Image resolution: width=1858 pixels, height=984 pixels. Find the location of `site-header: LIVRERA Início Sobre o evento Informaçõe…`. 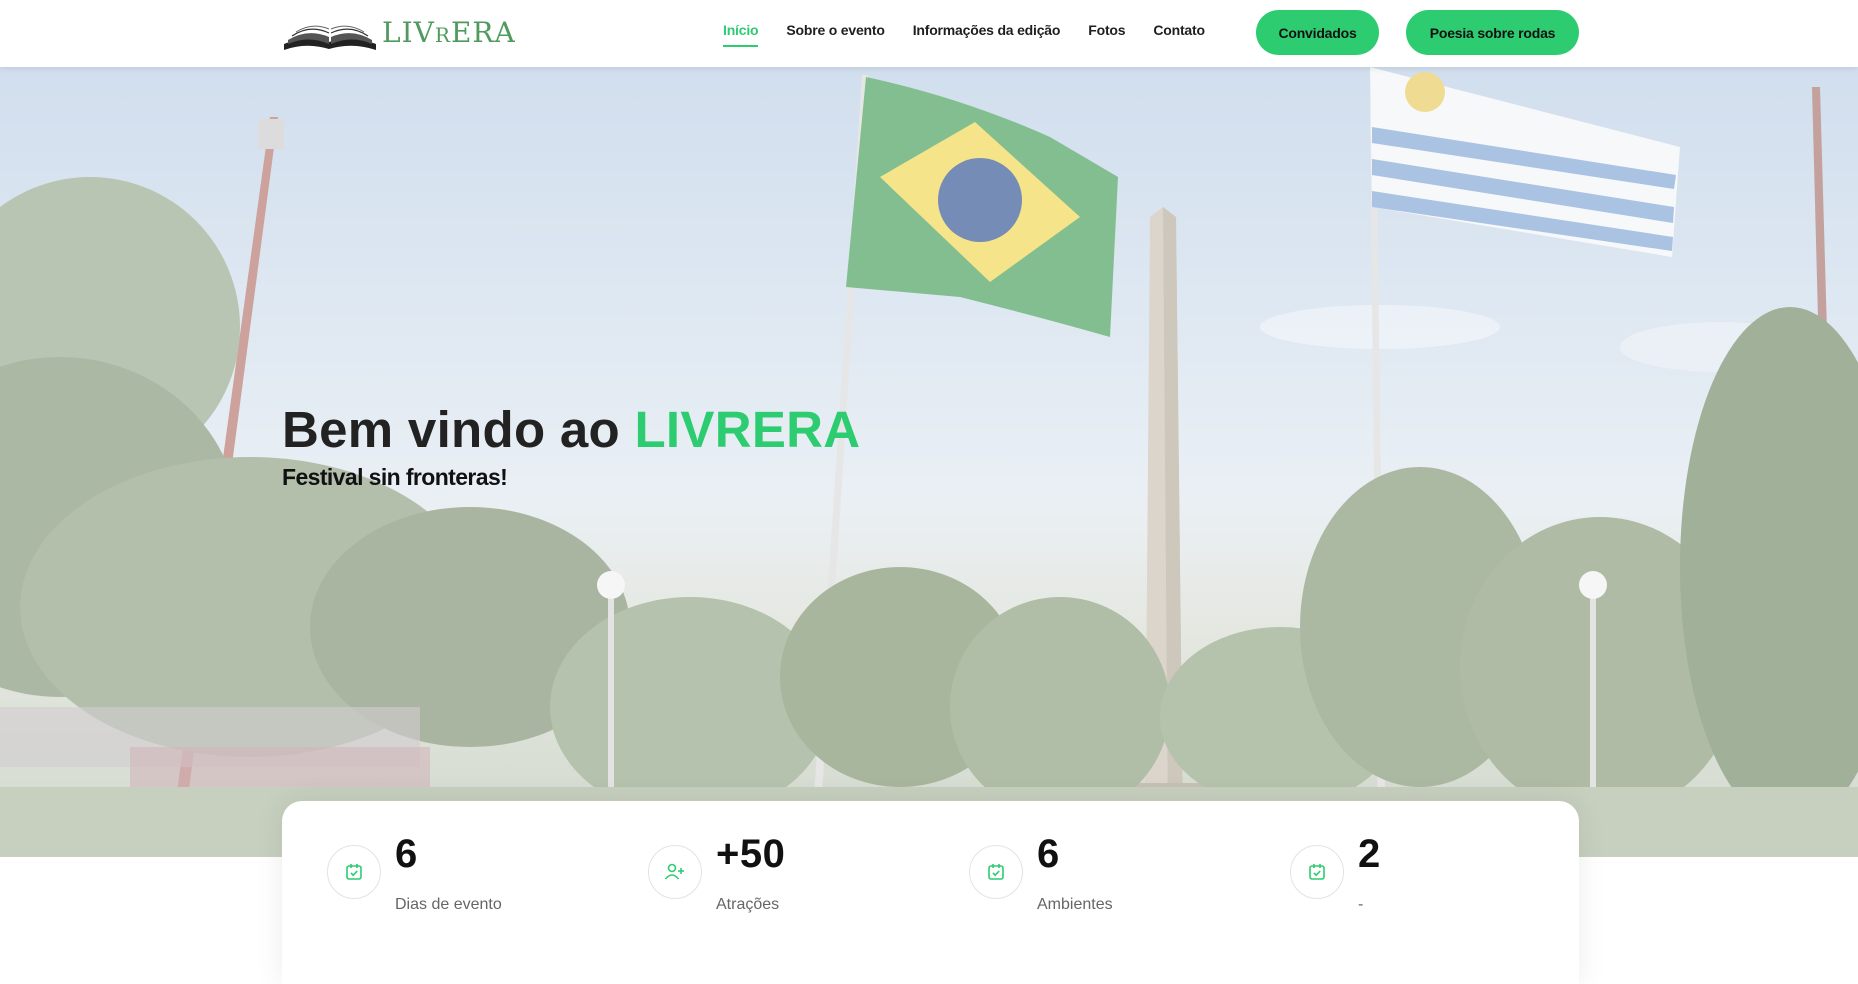

site-header: LIVRERA Início Sobre o evento Informaçõe… is located at coordinates (929, 33).